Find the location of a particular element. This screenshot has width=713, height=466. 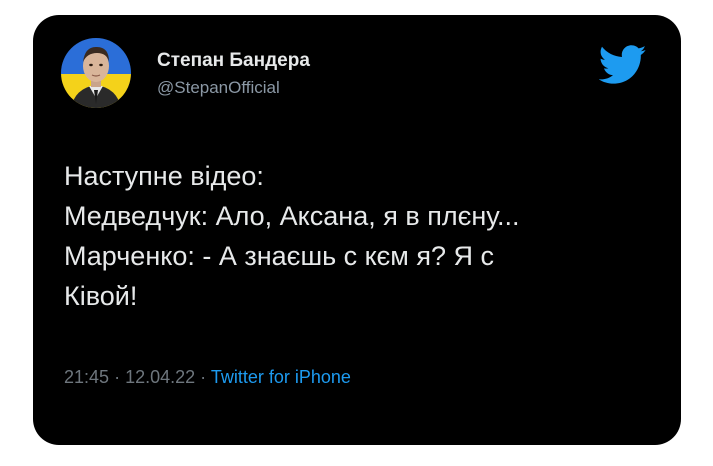

tweet-time: 21:45 is located at coordinates (86, 377).